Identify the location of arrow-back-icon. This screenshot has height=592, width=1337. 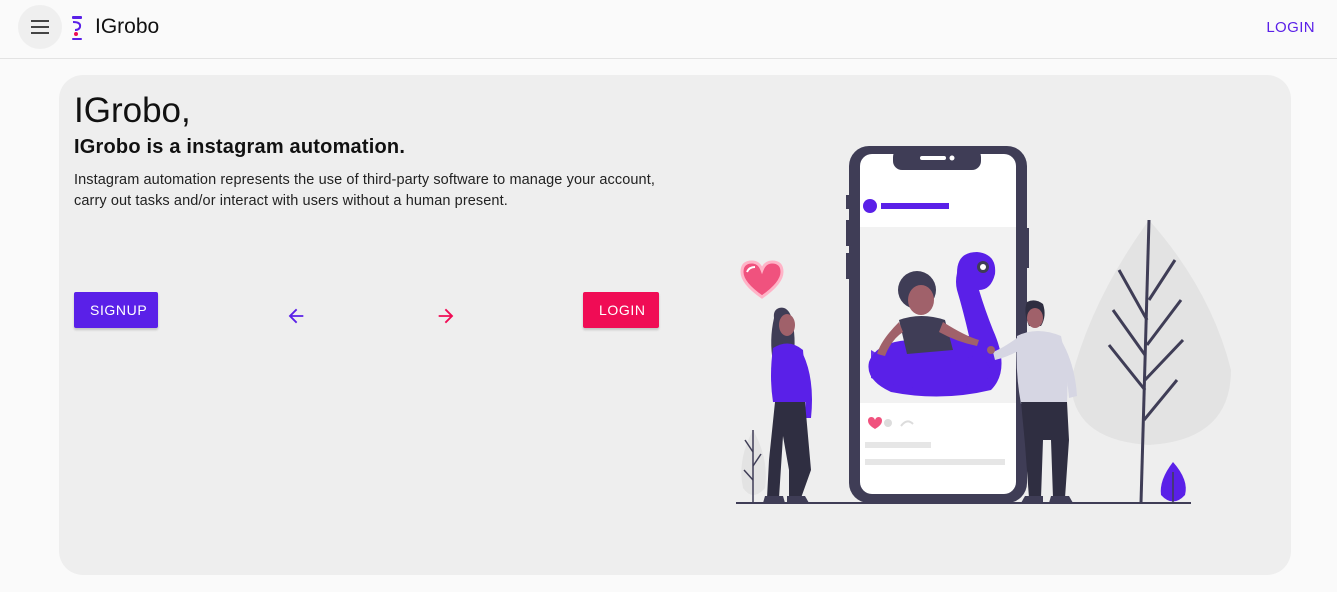
(296, 316).